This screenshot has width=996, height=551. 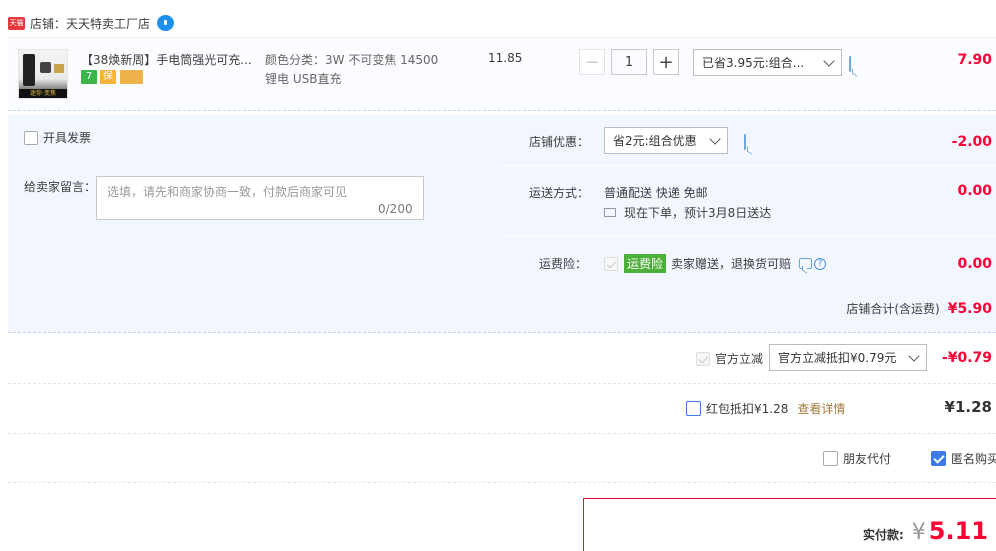 What do you see at coordinates (559, 193) in the screenshot?
I see `shipping-label: 运送方式：` at bounding box center [559, 193].